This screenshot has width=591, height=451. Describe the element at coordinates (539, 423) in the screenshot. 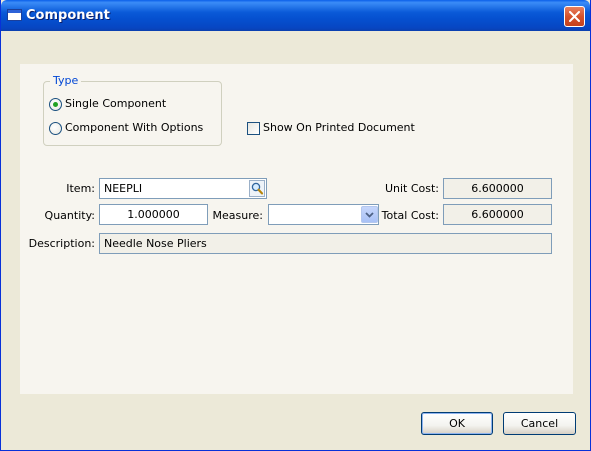

I see `cancel-button: Cancel` at that location.